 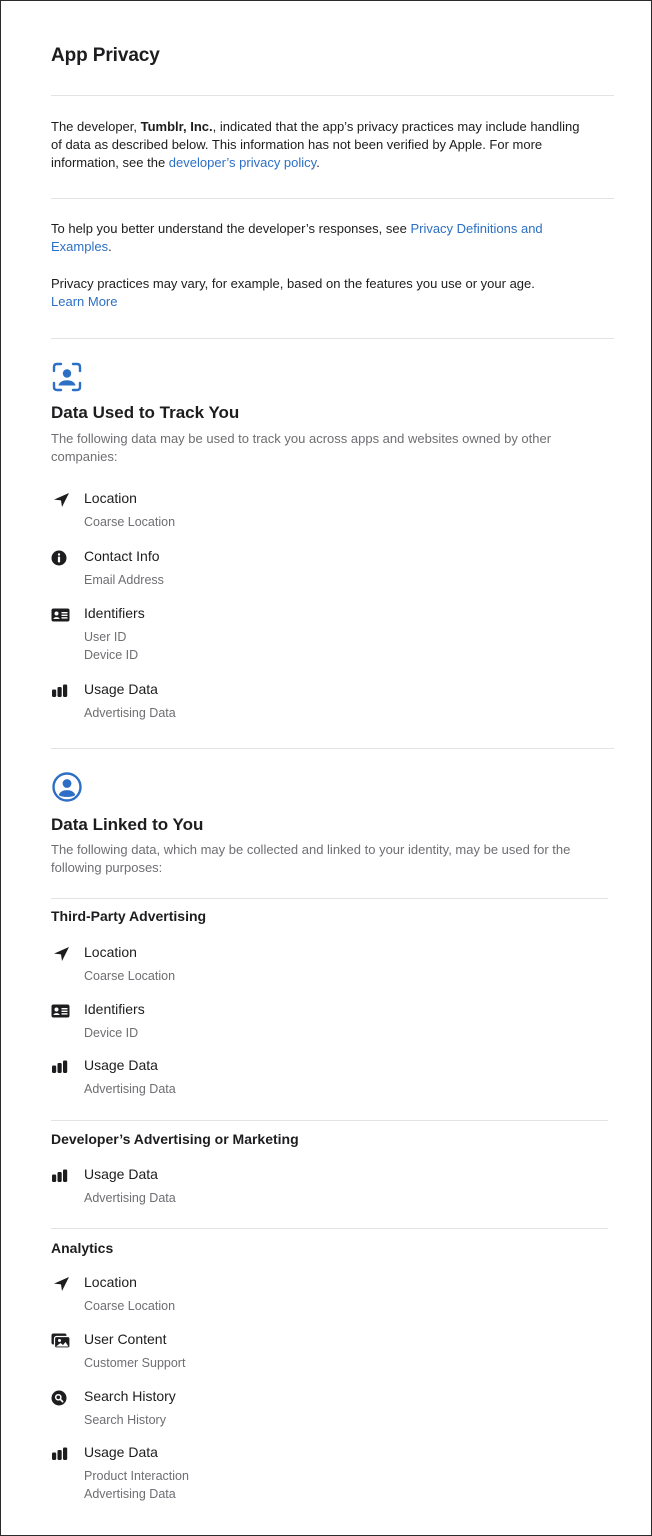 What do you see at coordinates (61, 1398) in the screenshot?
I see `search-circle-icon` at bounding box center [61, 1398].